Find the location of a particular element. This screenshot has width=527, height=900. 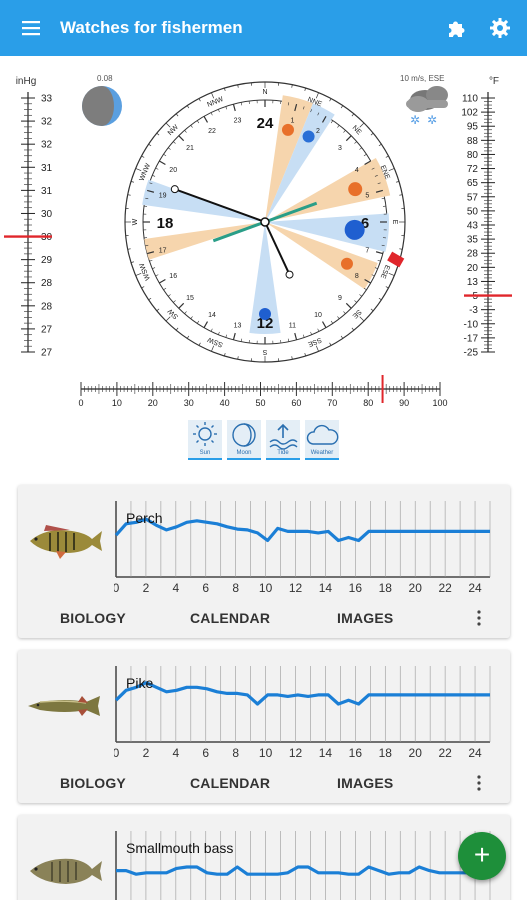

scale-tick-label: 13 is located at coordinates (473, 282).